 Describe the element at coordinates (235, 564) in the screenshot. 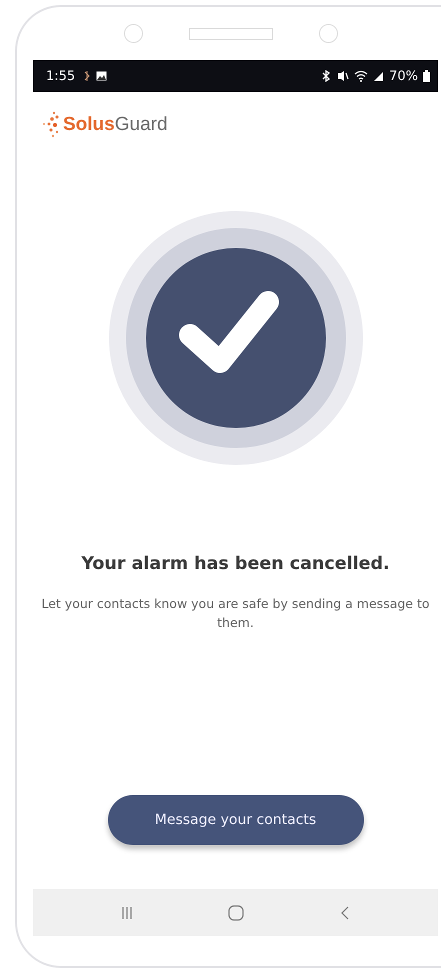

I see `confirmation-title: Your alarm has been cancelled.` at that location.